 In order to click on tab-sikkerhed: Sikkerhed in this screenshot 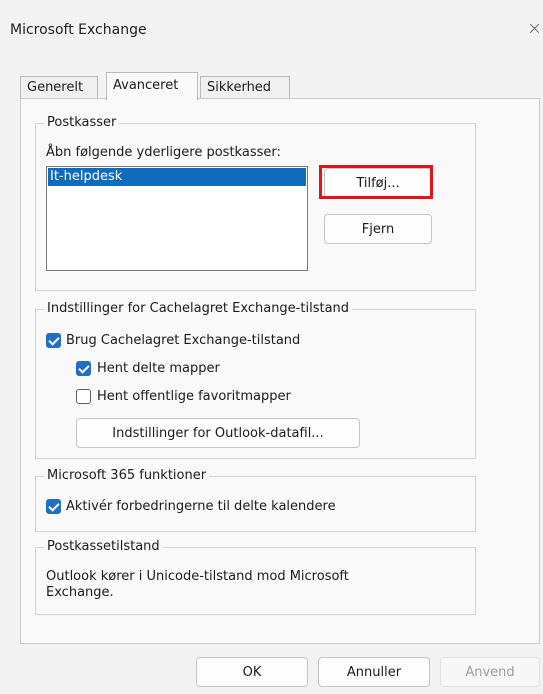, I will do `click(245, 87)`.